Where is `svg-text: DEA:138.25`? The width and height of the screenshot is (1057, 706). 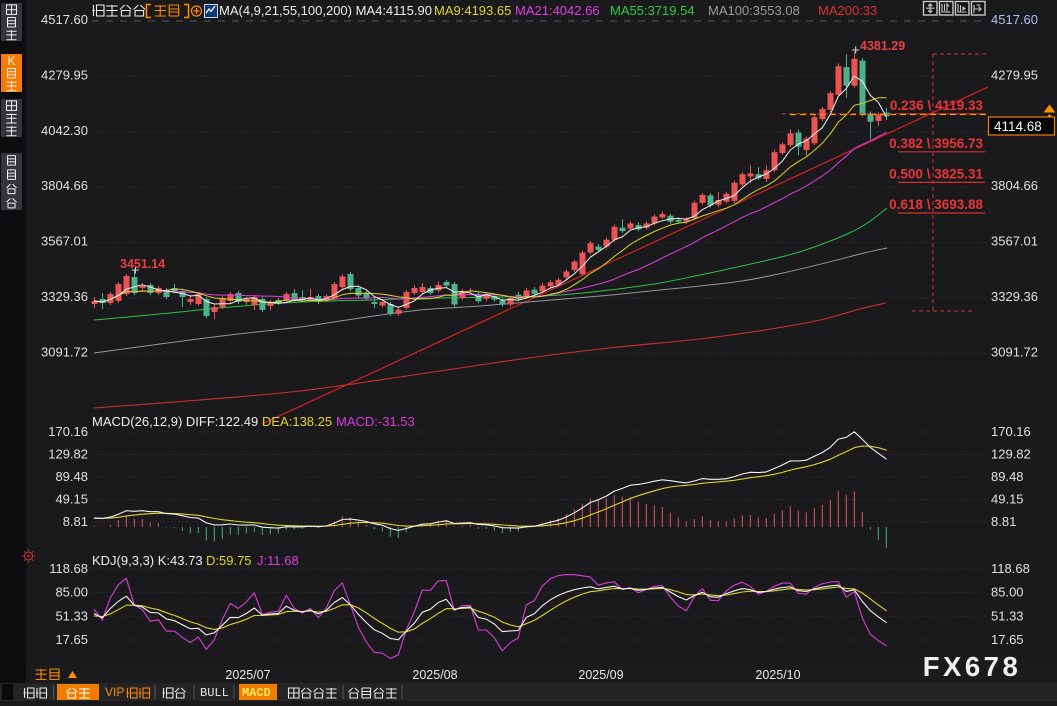
svg-text: DEA:138.25 is located at coordinates (297, 421).